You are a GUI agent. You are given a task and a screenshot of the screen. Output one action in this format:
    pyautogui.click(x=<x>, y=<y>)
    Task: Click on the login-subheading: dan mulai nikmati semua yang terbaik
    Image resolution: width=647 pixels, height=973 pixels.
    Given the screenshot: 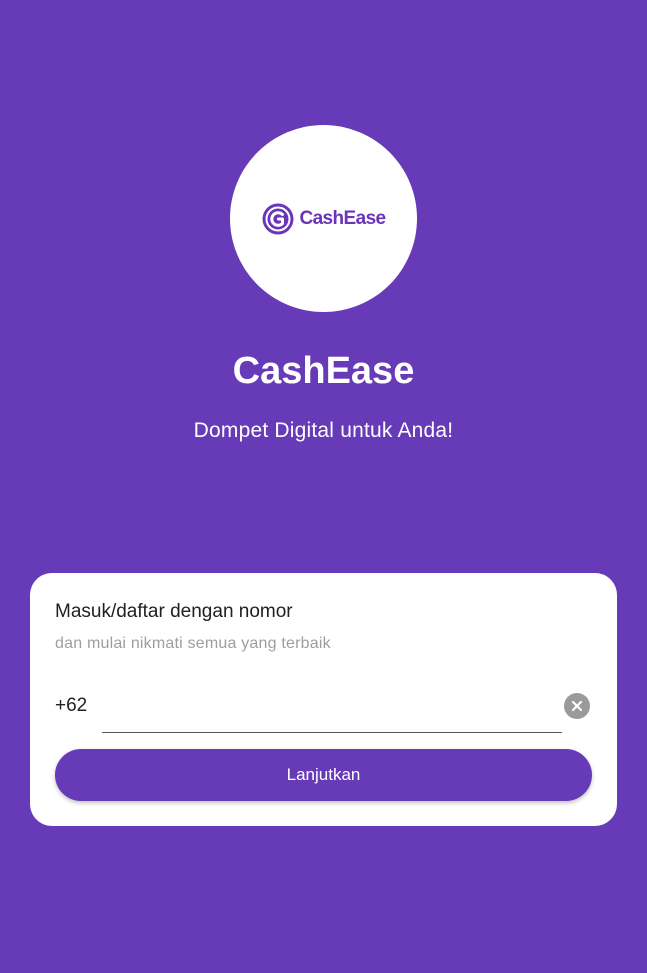 What is the action you would take?
    pyautogui.click(x=193, y=643)
    